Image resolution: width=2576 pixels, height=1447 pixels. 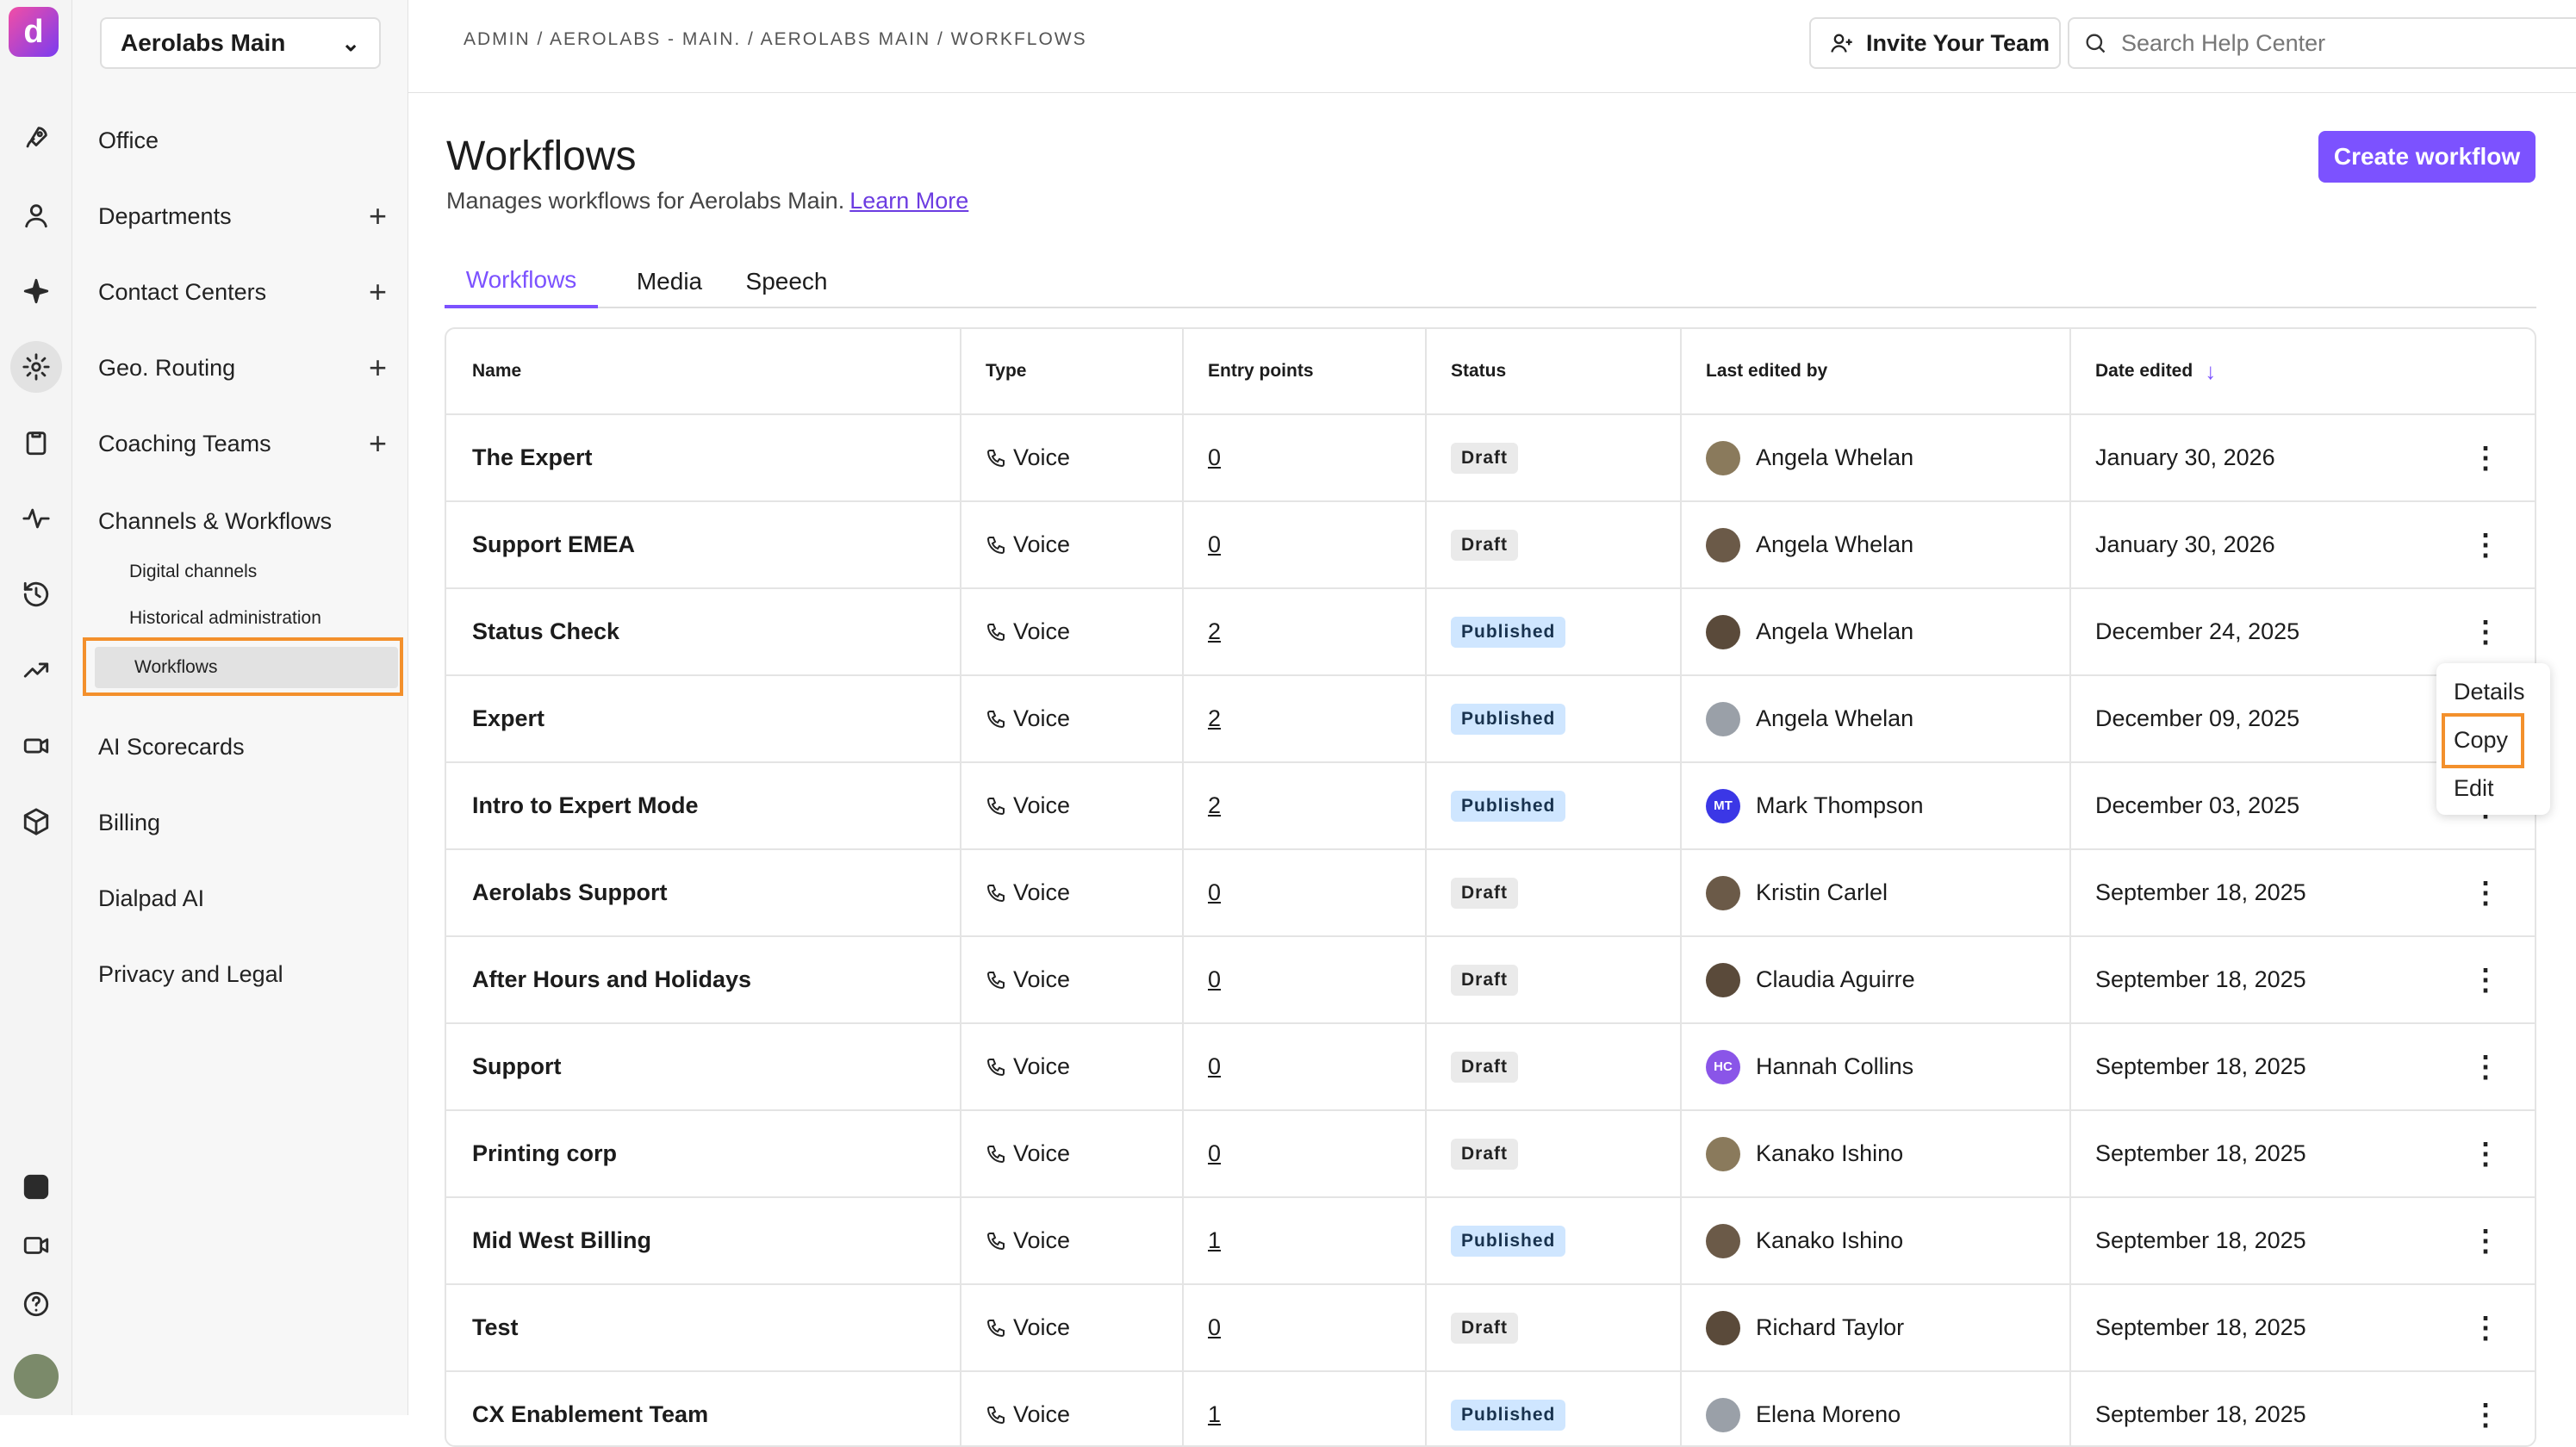 What do you see at coordinates (1466, 371) in the screenshot?
I see `header-status: Status` at bounding box center [1466, 371].